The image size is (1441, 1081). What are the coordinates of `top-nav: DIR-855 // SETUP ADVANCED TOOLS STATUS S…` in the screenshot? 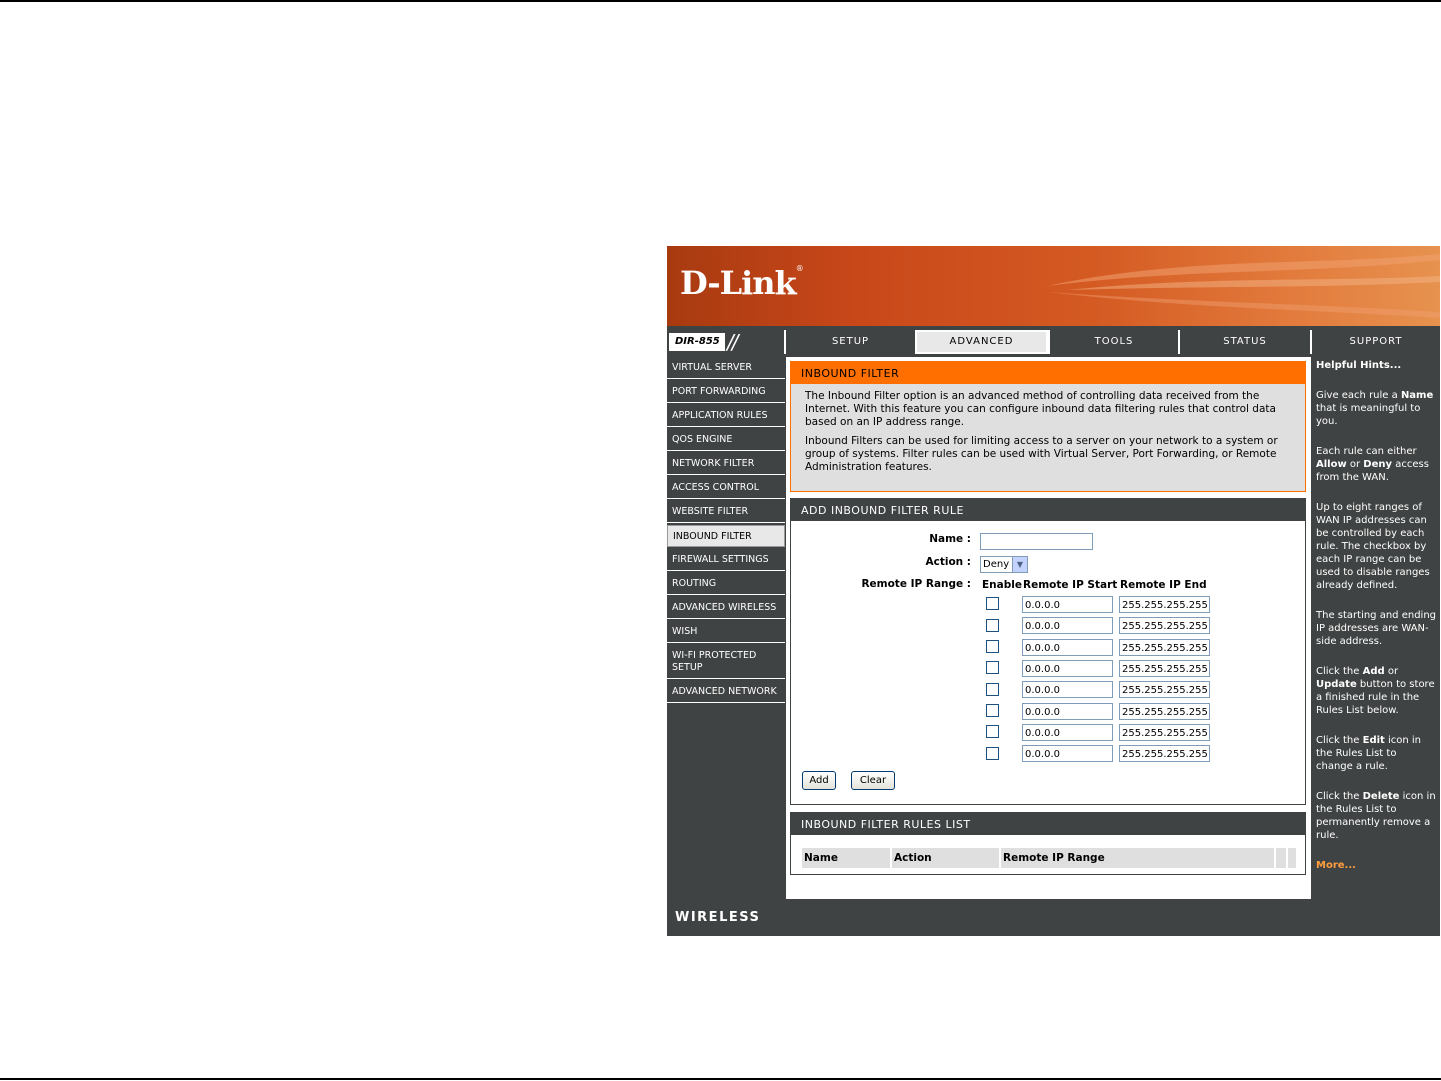 It's located at (1053, 342).